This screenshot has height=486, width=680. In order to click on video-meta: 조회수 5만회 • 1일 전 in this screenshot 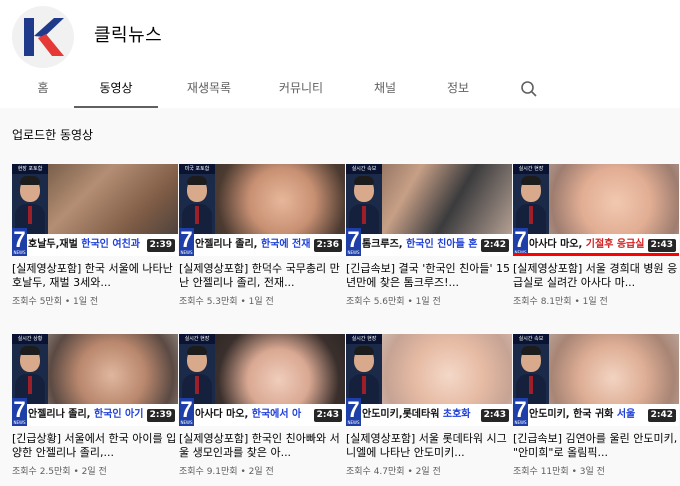, I will do `click(55, 302)`.